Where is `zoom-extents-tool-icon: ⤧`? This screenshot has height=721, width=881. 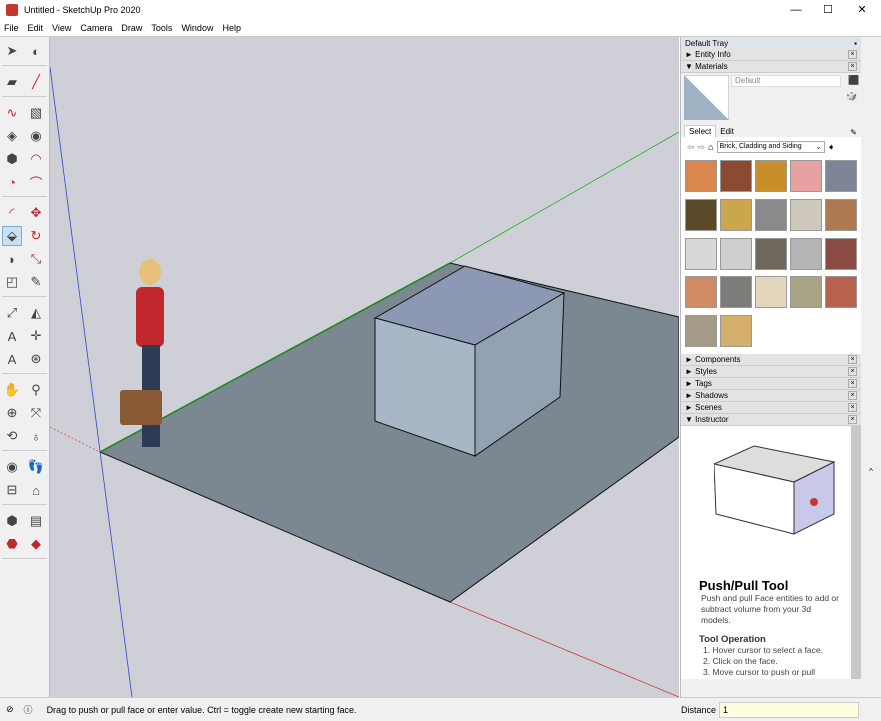 zoom-extents-tool-icon: ⤧ is located at coordinates (36, 413).